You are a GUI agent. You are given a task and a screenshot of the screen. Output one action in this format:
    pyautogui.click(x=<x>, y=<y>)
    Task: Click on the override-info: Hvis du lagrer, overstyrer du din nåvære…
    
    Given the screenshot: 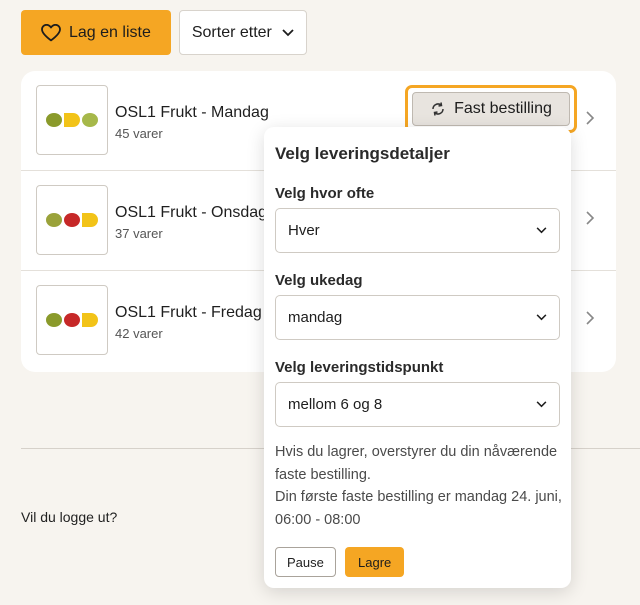 What is the action you would take?
    pyautogui.click(x=420, y=486)
    